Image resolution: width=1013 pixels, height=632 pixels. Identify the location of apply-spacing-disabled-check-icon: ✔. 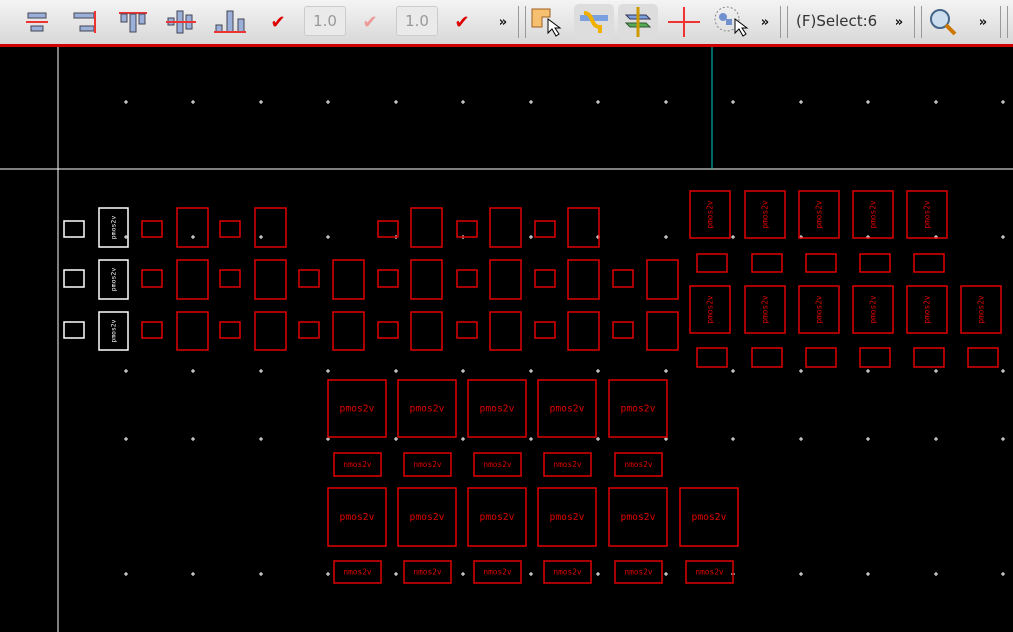
(370, 22).